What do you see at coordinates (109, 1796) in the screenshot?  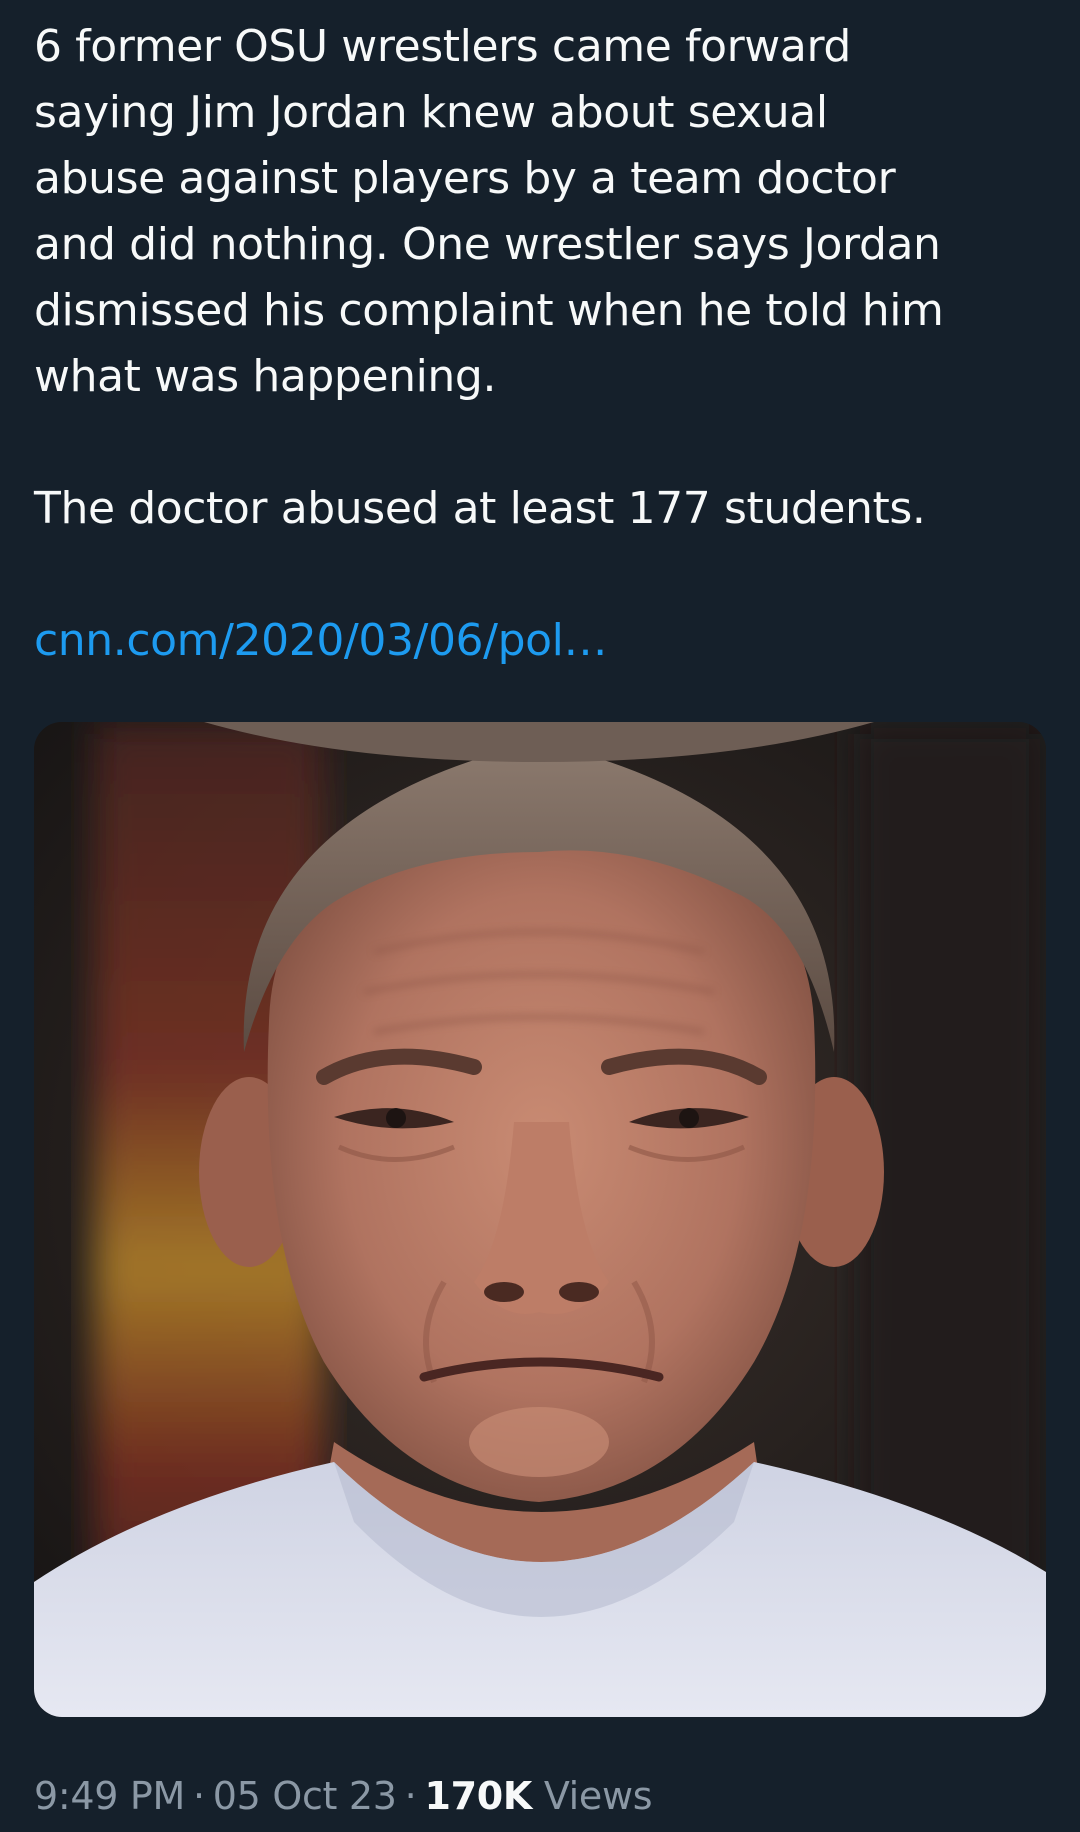 I see `tweet-time: 9:49 PM` at bounding box center [109, 1796].